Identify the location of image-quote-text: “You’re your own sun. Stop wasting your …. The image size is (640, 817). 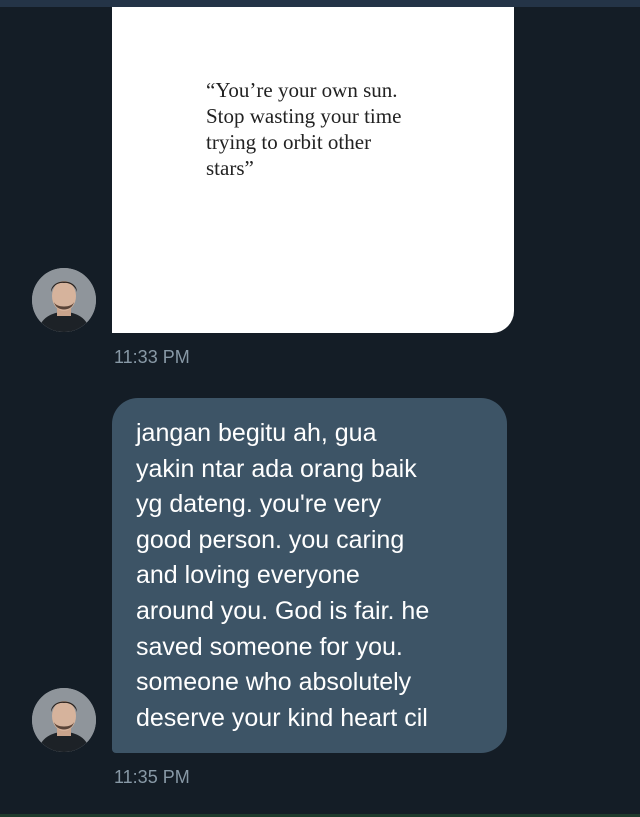
(304, 129).